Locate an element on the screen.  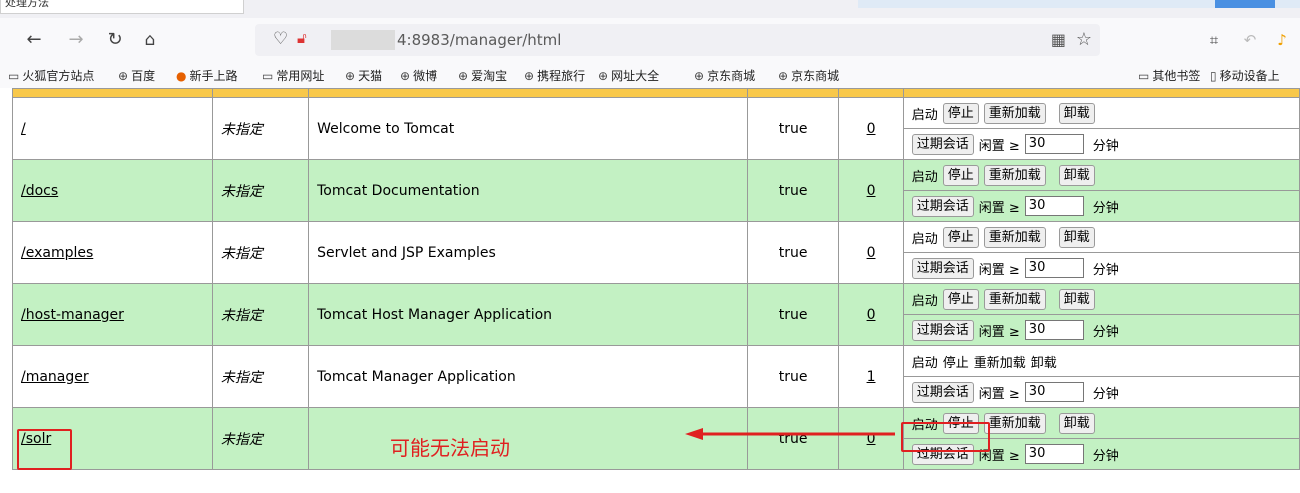
bookmark-item: ▭ 常用网址 is located at coordinates (293, 75).